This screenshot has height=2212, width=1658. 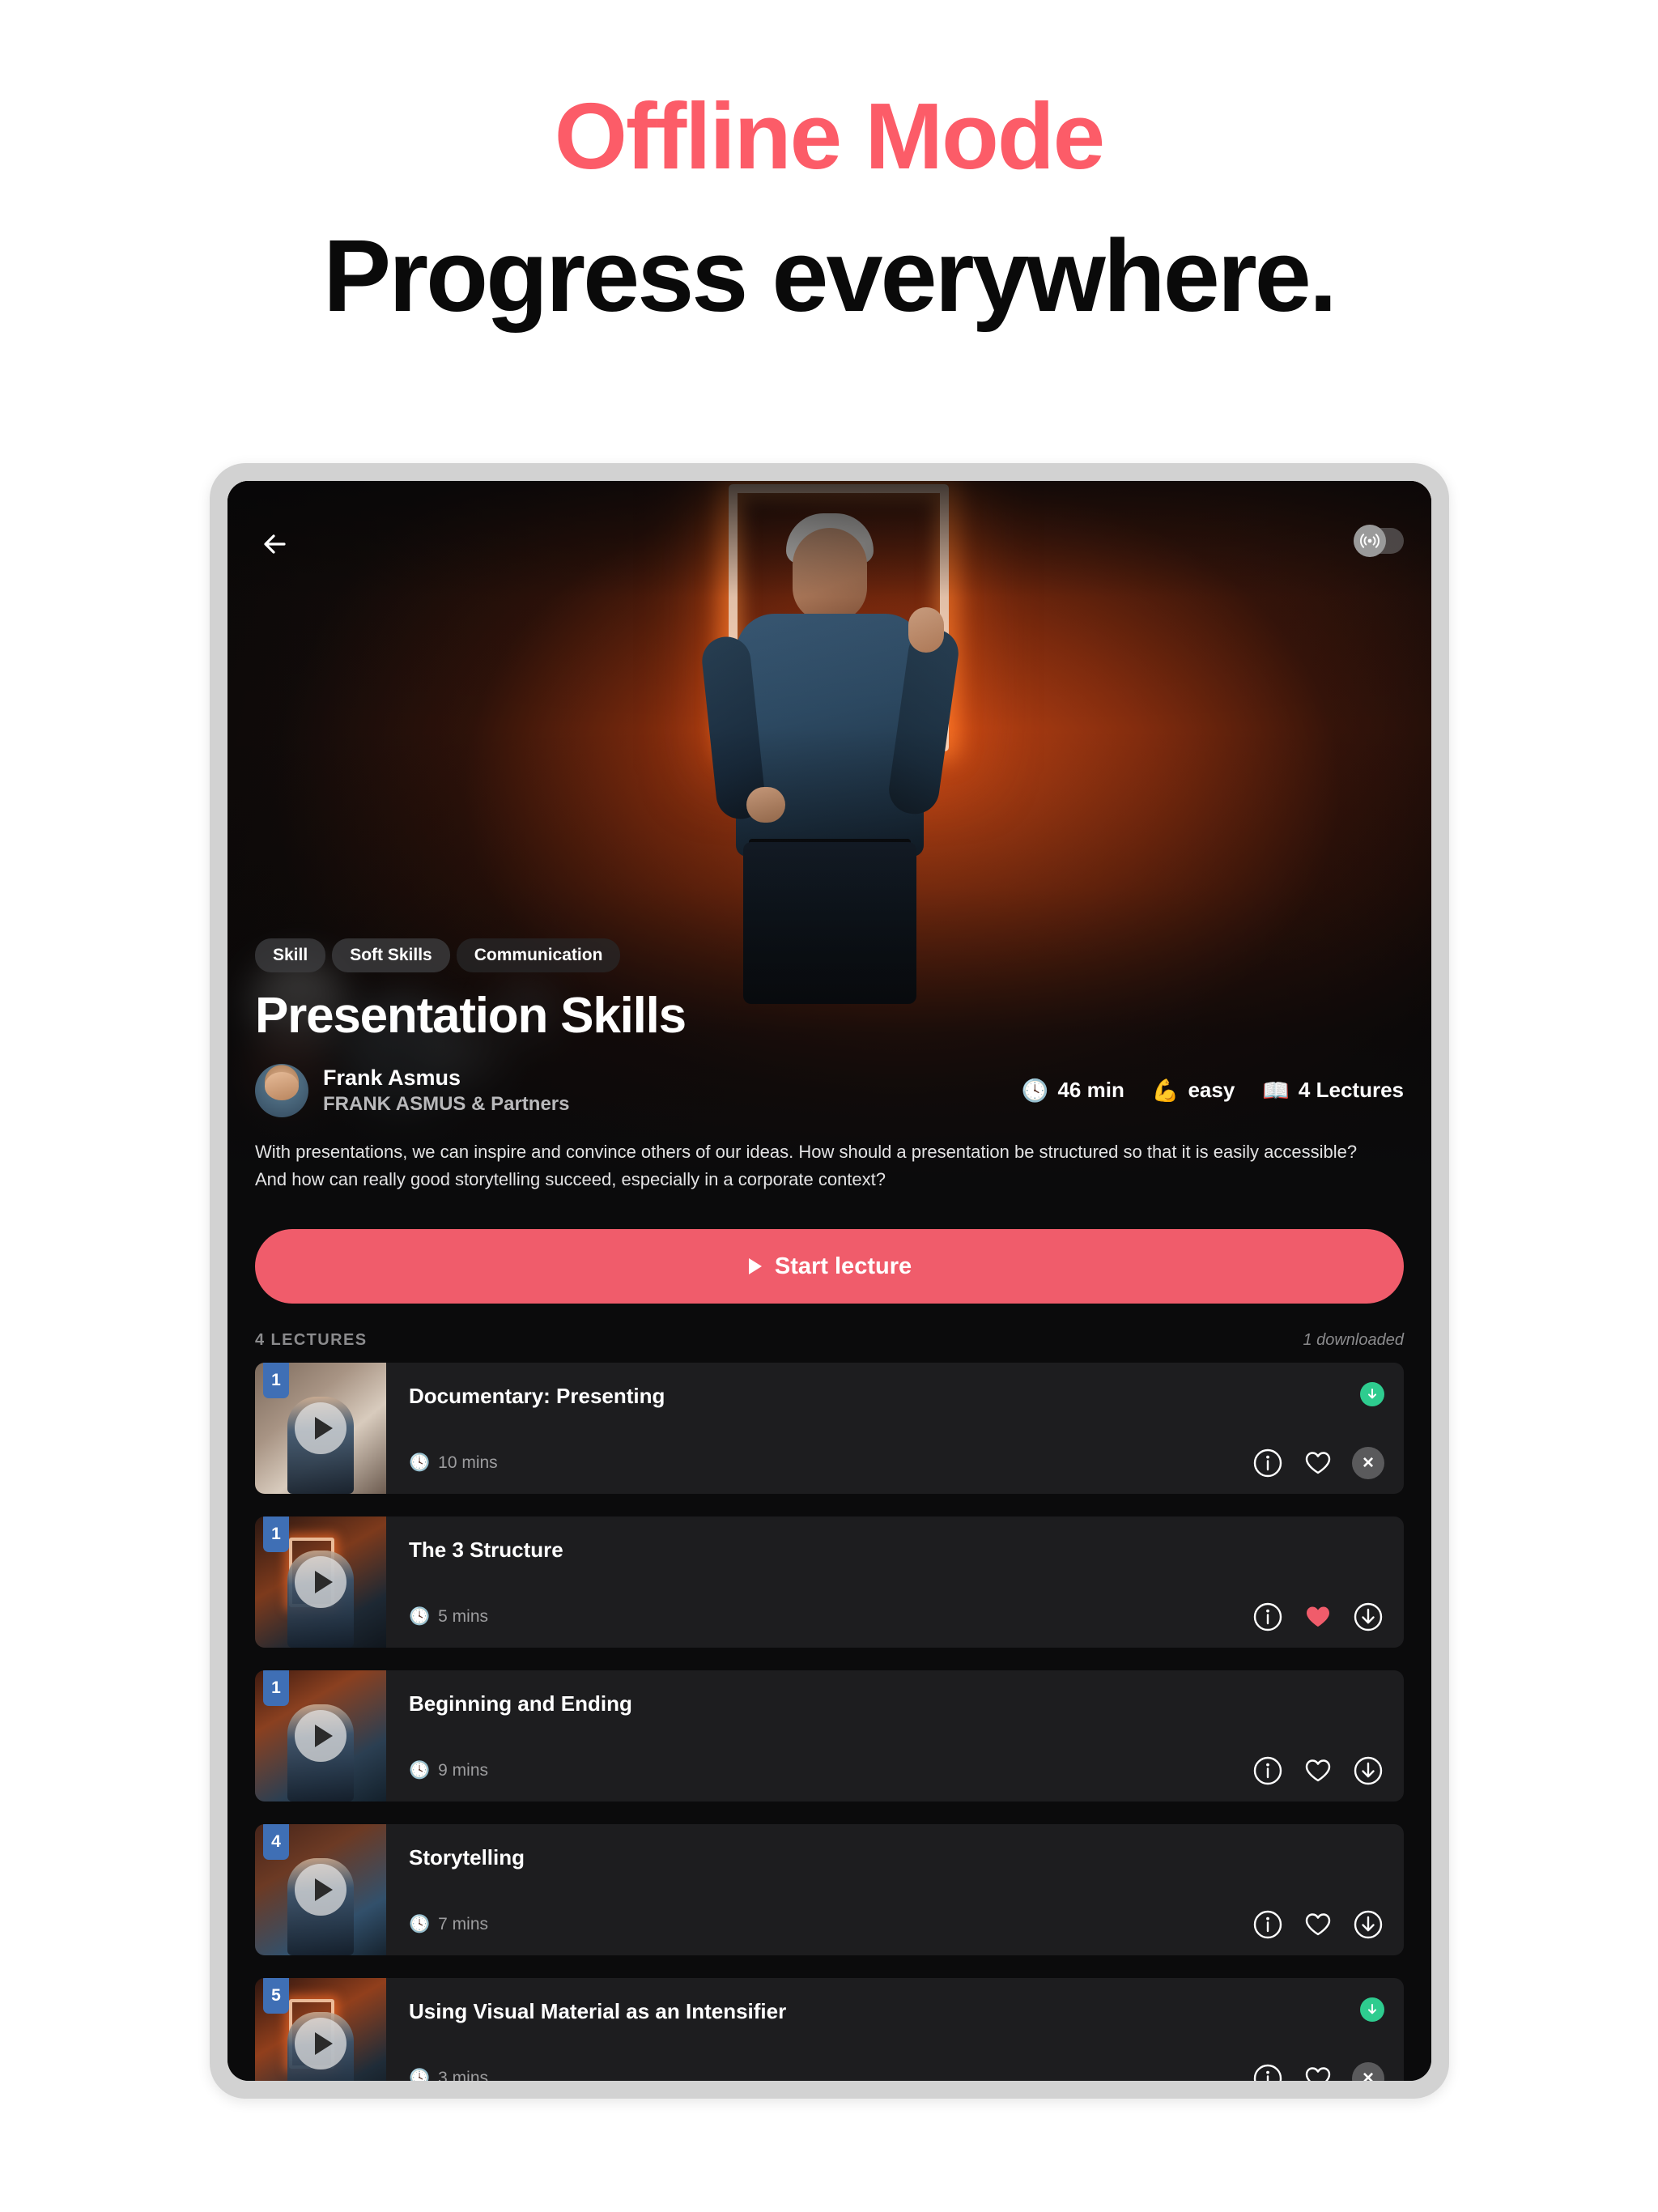 What do you see at coordinates (278, 544) in the screenshot?
I see `back-button` at bounding box center [278, 544].